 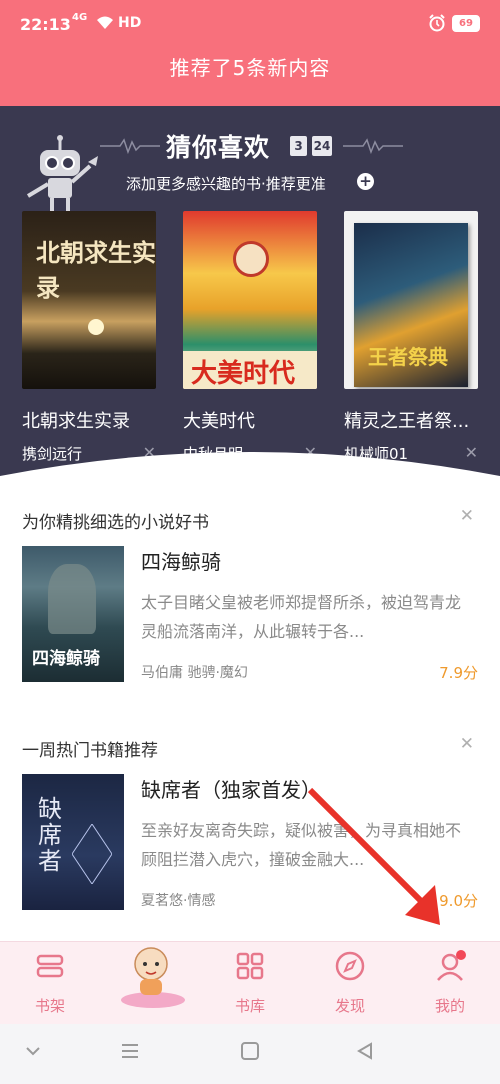 I want to click on recommend-book-card: 大美时代 大美时代 中秋月明 ✕, so click(x=250, y=337).